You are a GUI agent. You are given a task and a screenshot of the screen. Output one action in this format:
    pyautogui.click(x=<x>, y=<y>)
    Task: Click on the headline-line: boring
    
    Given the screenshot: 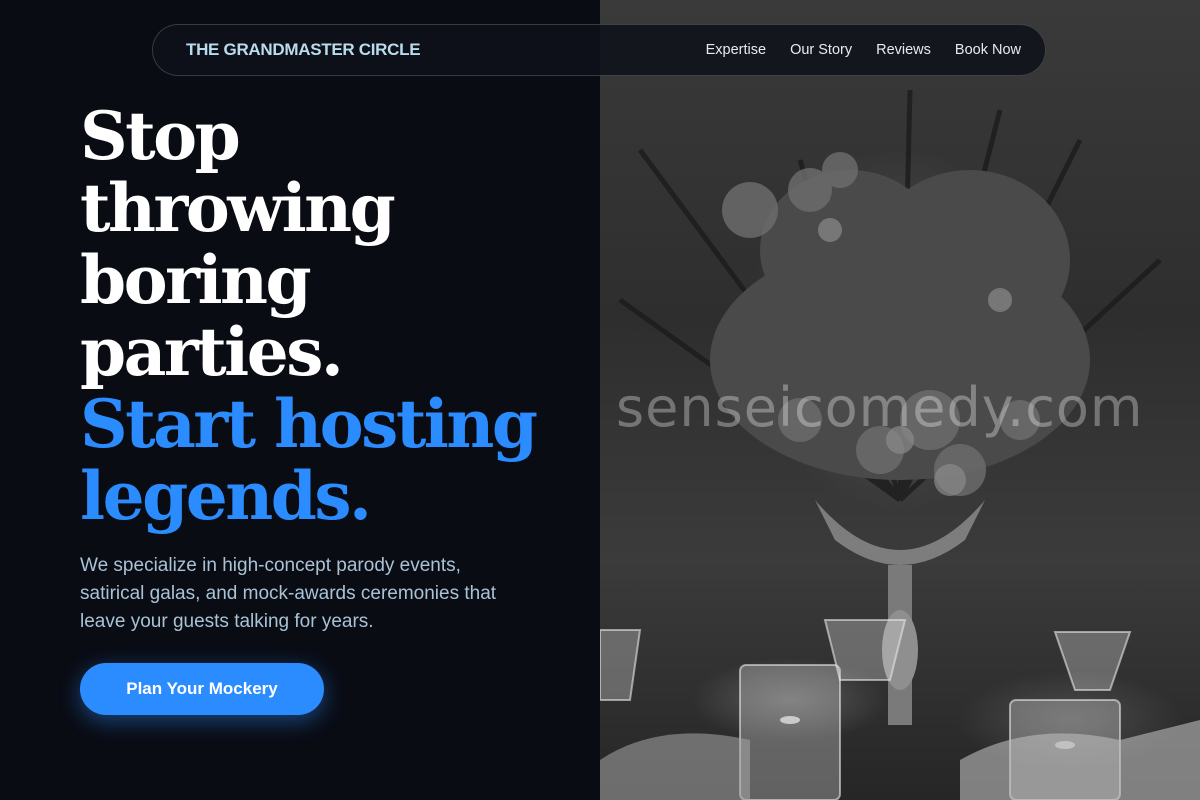 What is the action you would take?
    pyautogui.click(x=196, y=280)
    